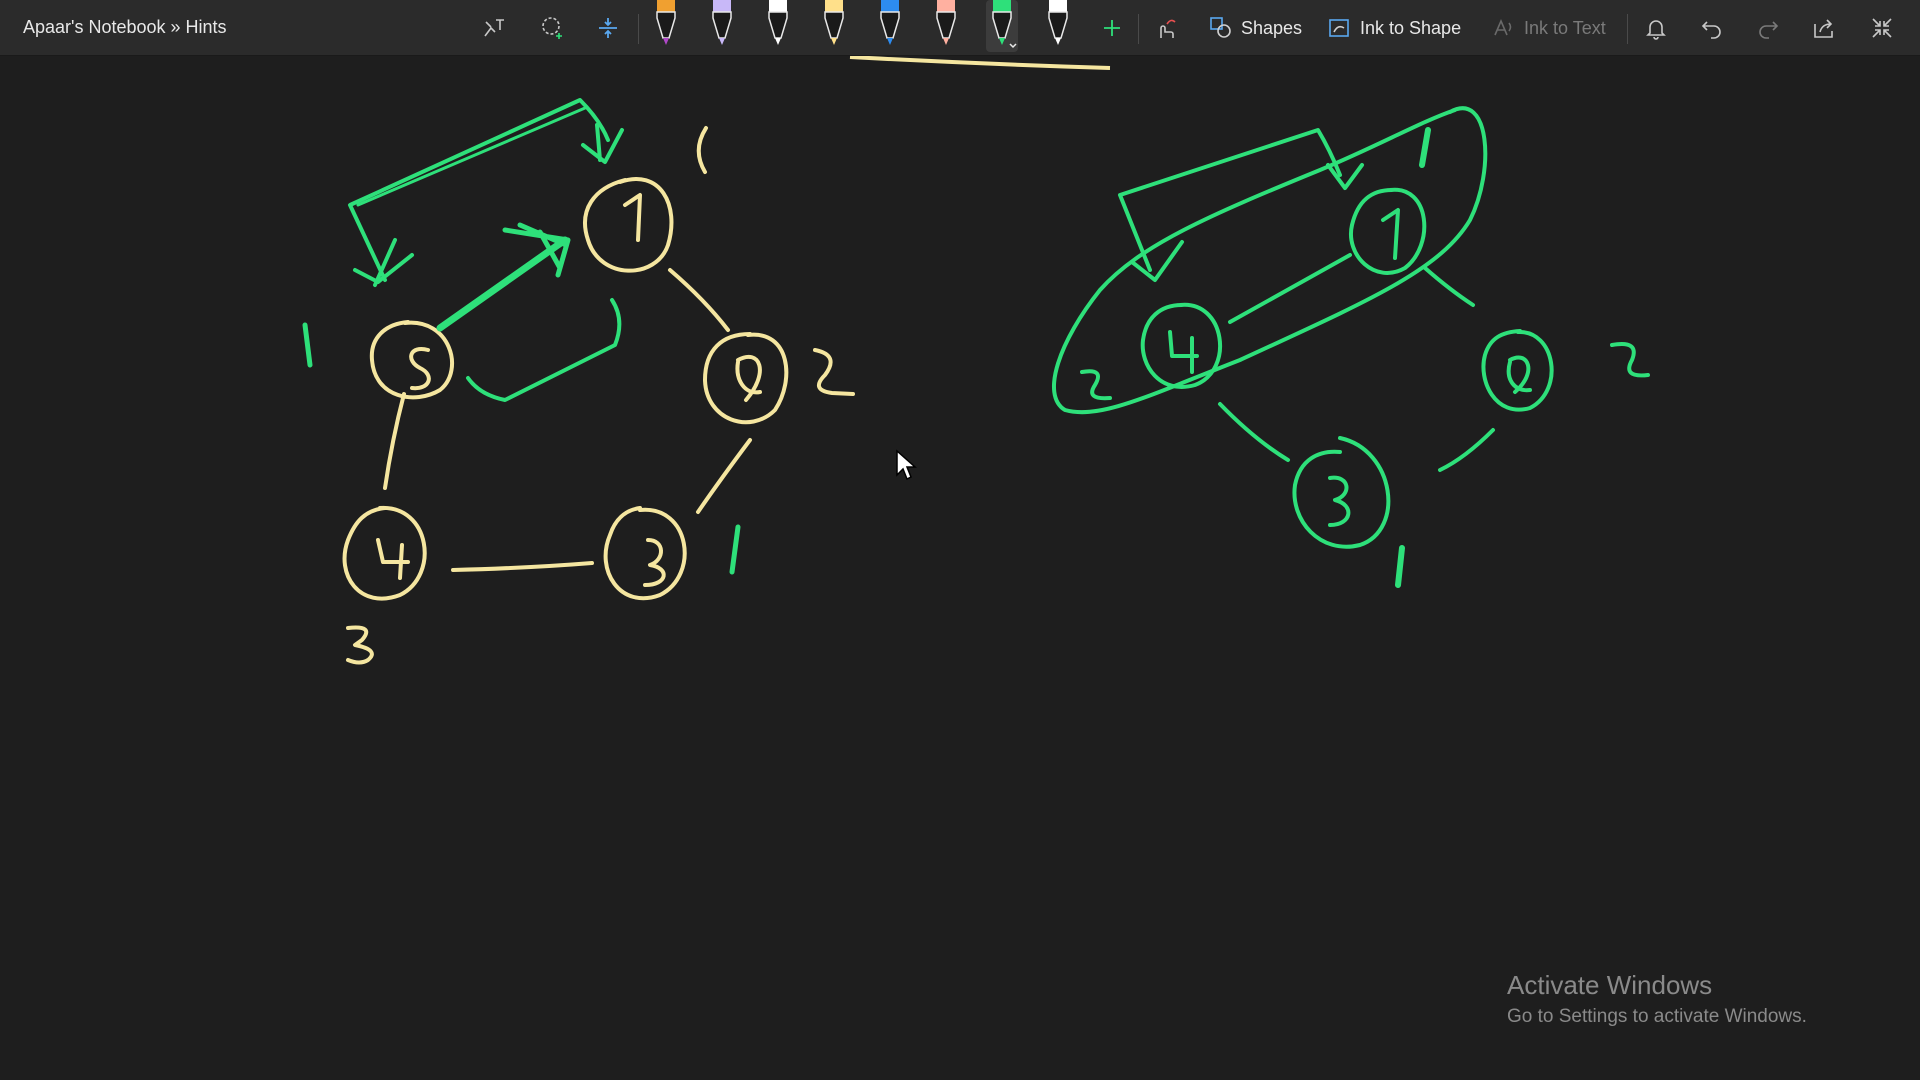 The image size is (1920, 1080). What do you see at coordinates (125, 27) in the screenshot?
I see `breadcrumb: Apaar's Notebook » Hints` at bounding box center [125, 27].